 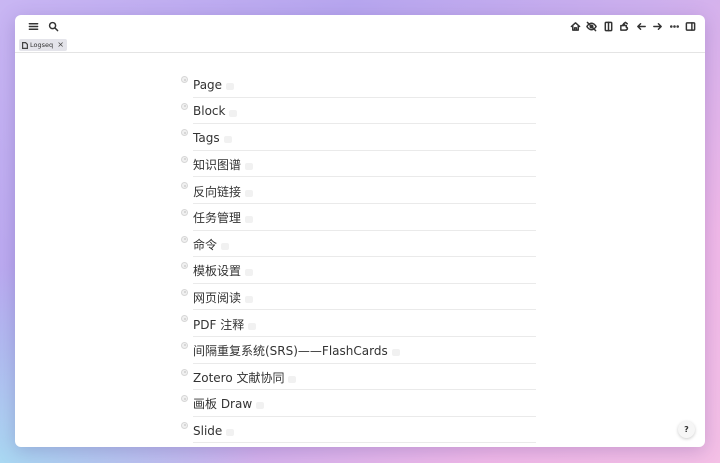 What do you see at coordinates (364, 164) in the screenshot?
I see `list-item-body: 知识图谱` at bounding box center [364, 164].